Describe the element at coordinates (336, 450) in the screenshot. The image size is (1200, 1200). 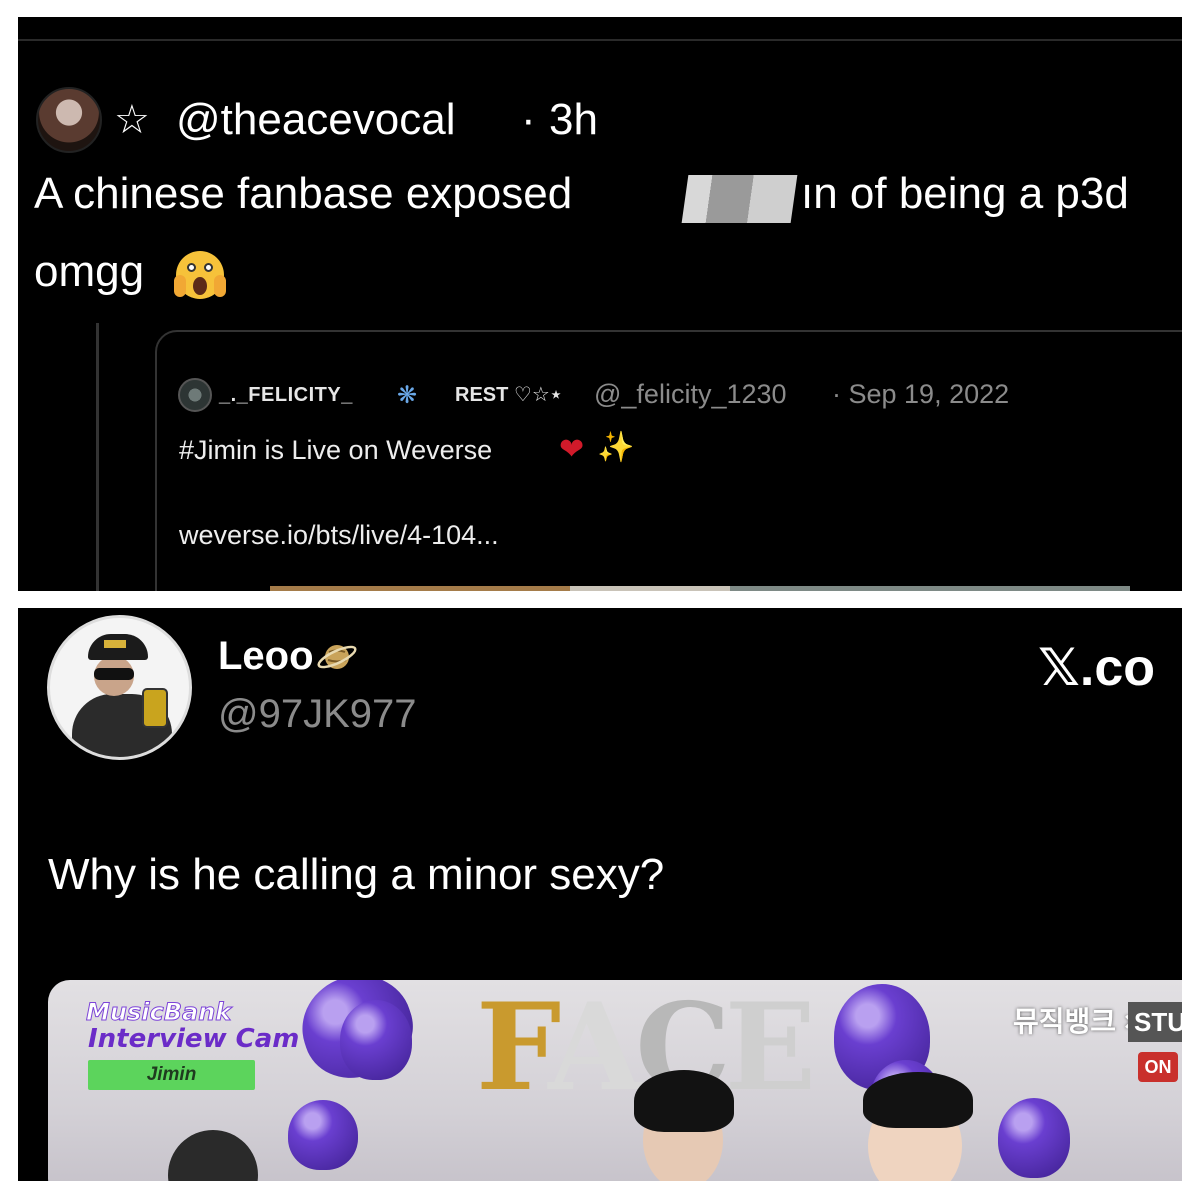
I see `quoted-tweet-text: #Jimin is Live on Weverse` at that location.